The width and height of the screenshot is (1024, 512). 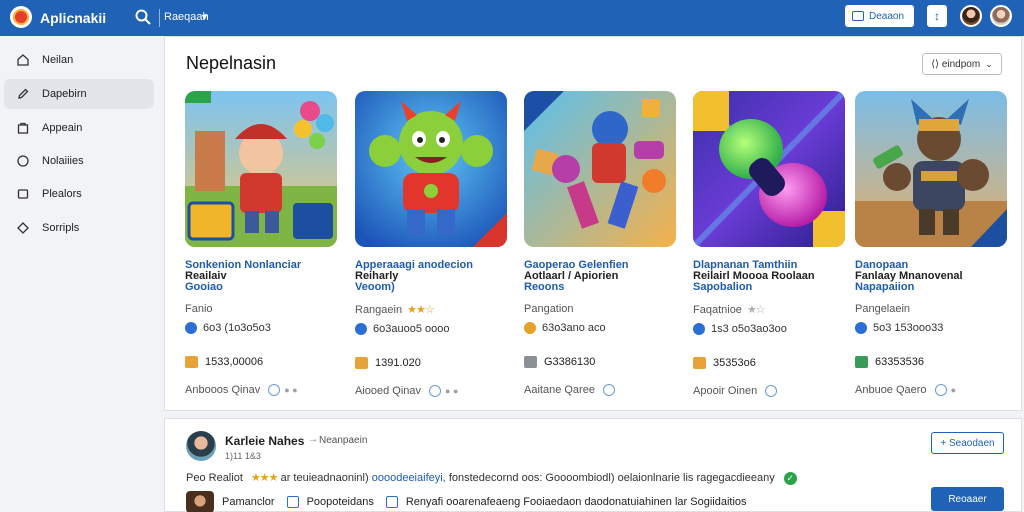 What do you see at coordinates (931, 390) in the screenshot?
I see `game-action: Anbuoe Qaero ●` at bounding box center [931, 390].